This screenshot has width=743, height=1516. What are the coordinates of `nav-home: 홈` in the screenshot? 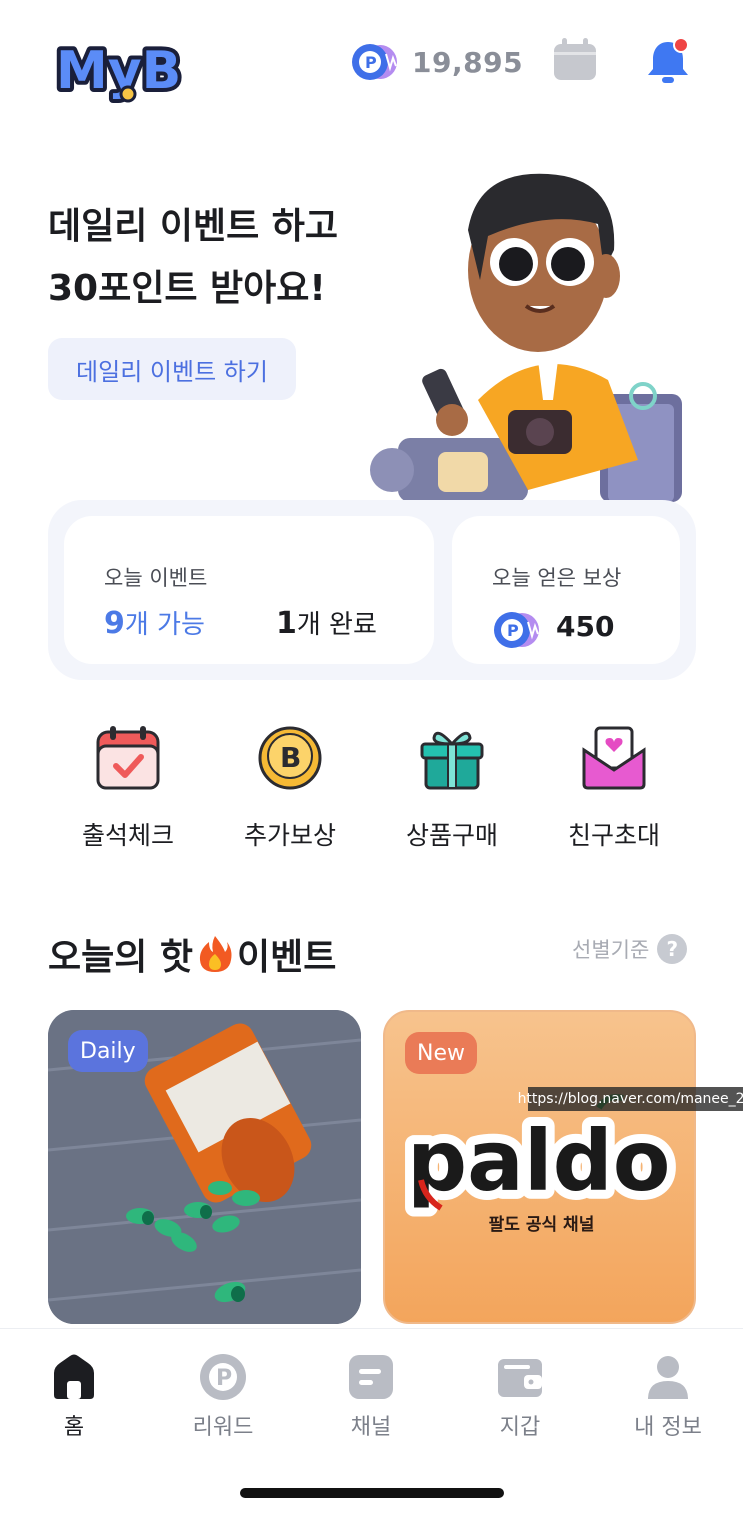 It's located at (74, 1396).